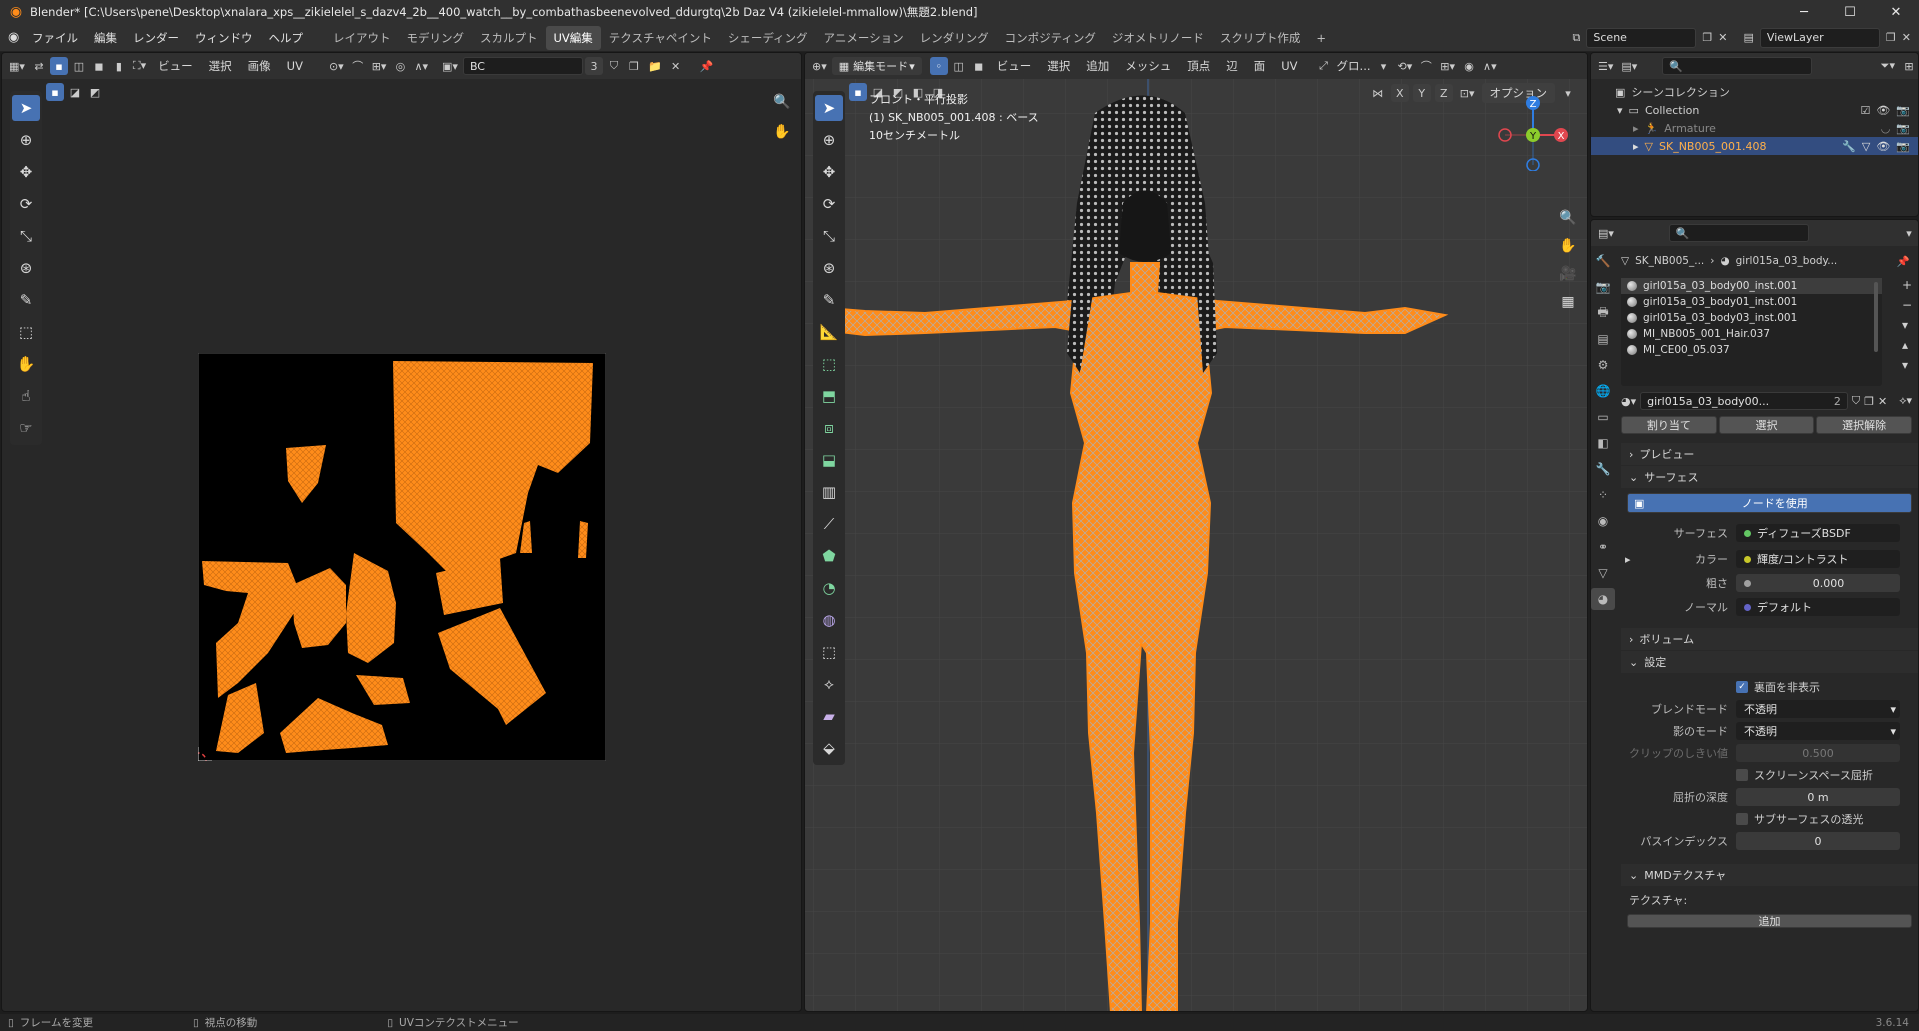 The width and height of the screenshot is (1919, 1031). Describe the element at coordinates (1818, 841) in the screenshot. I see `pass-index-field: 0` at that location.